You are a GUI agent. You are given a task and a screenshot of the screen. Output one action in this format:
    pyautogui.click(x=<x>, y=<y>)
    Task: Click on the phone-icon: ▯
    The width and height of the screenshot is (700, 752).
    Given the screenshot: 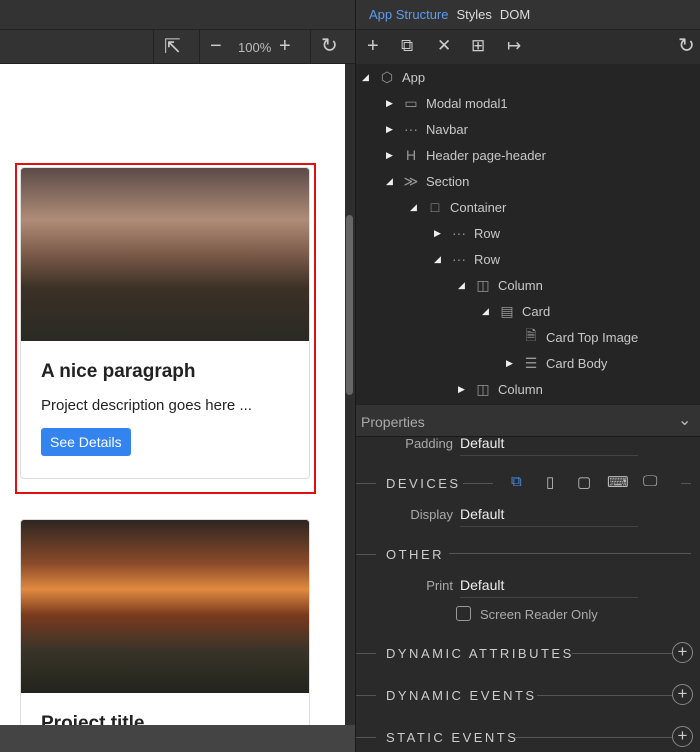 What is the action you would take?
    pyautogui.click(x=550, y=482)
    